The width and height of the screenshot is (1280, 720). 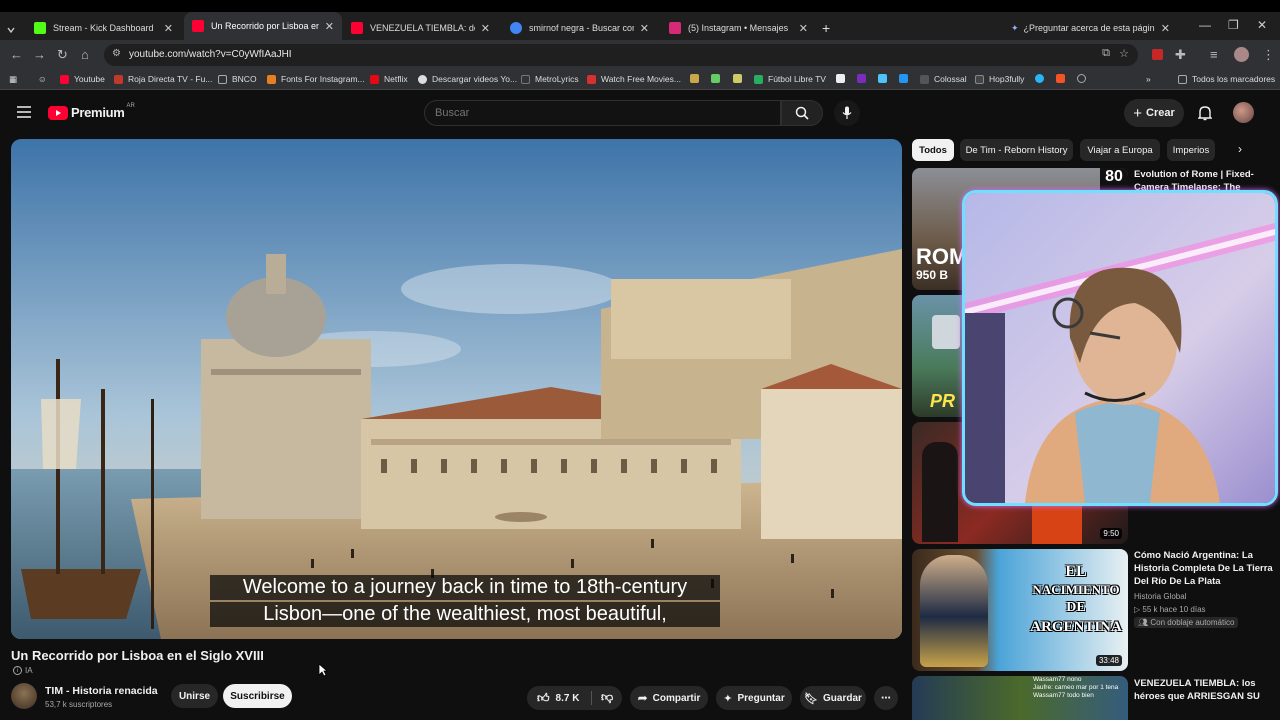 I want to click on omnibox: ⚙ youtube.com/watch?v=C0yWfIAaJHI ⧉ ☆, so click(x=621, y=55).